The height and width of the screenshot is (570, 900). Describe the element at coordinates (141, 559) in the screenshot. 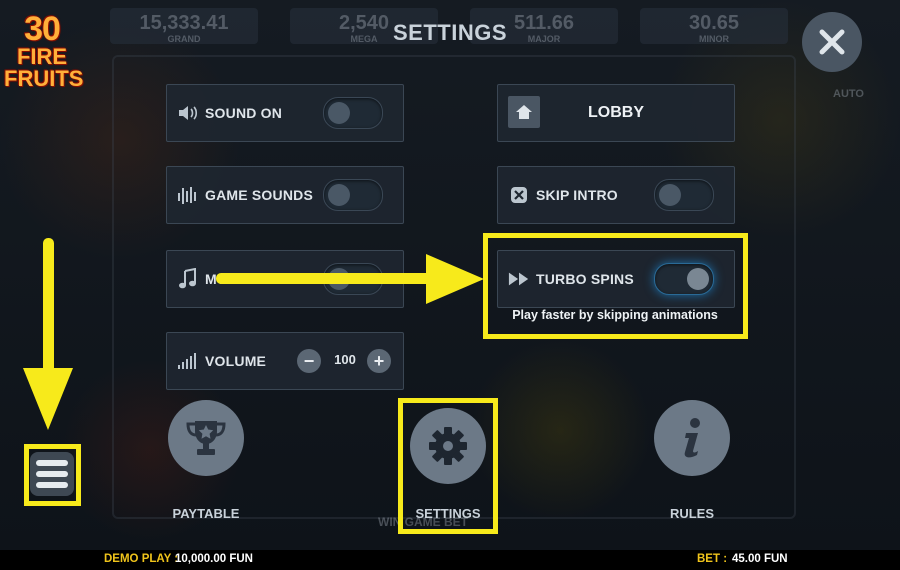

I see `demo-play-label: DEMO PLAY :` at that location.